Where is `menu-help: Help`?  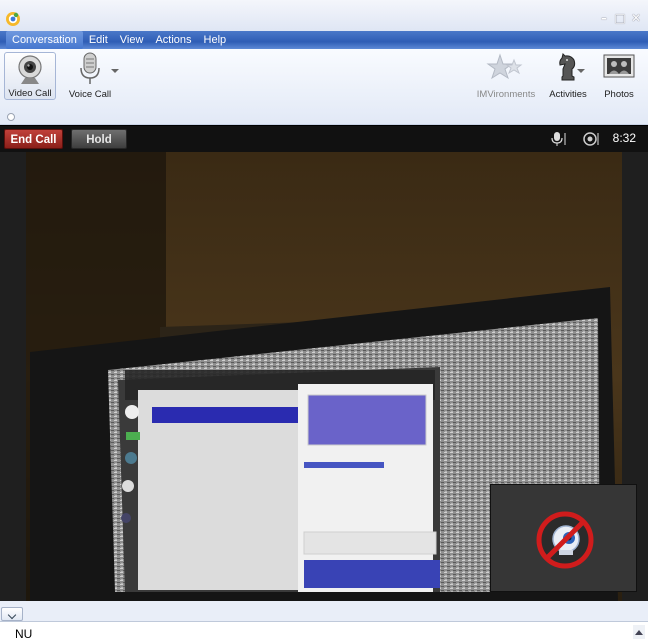
menu-help: Help is located at coordinates (215, 40).